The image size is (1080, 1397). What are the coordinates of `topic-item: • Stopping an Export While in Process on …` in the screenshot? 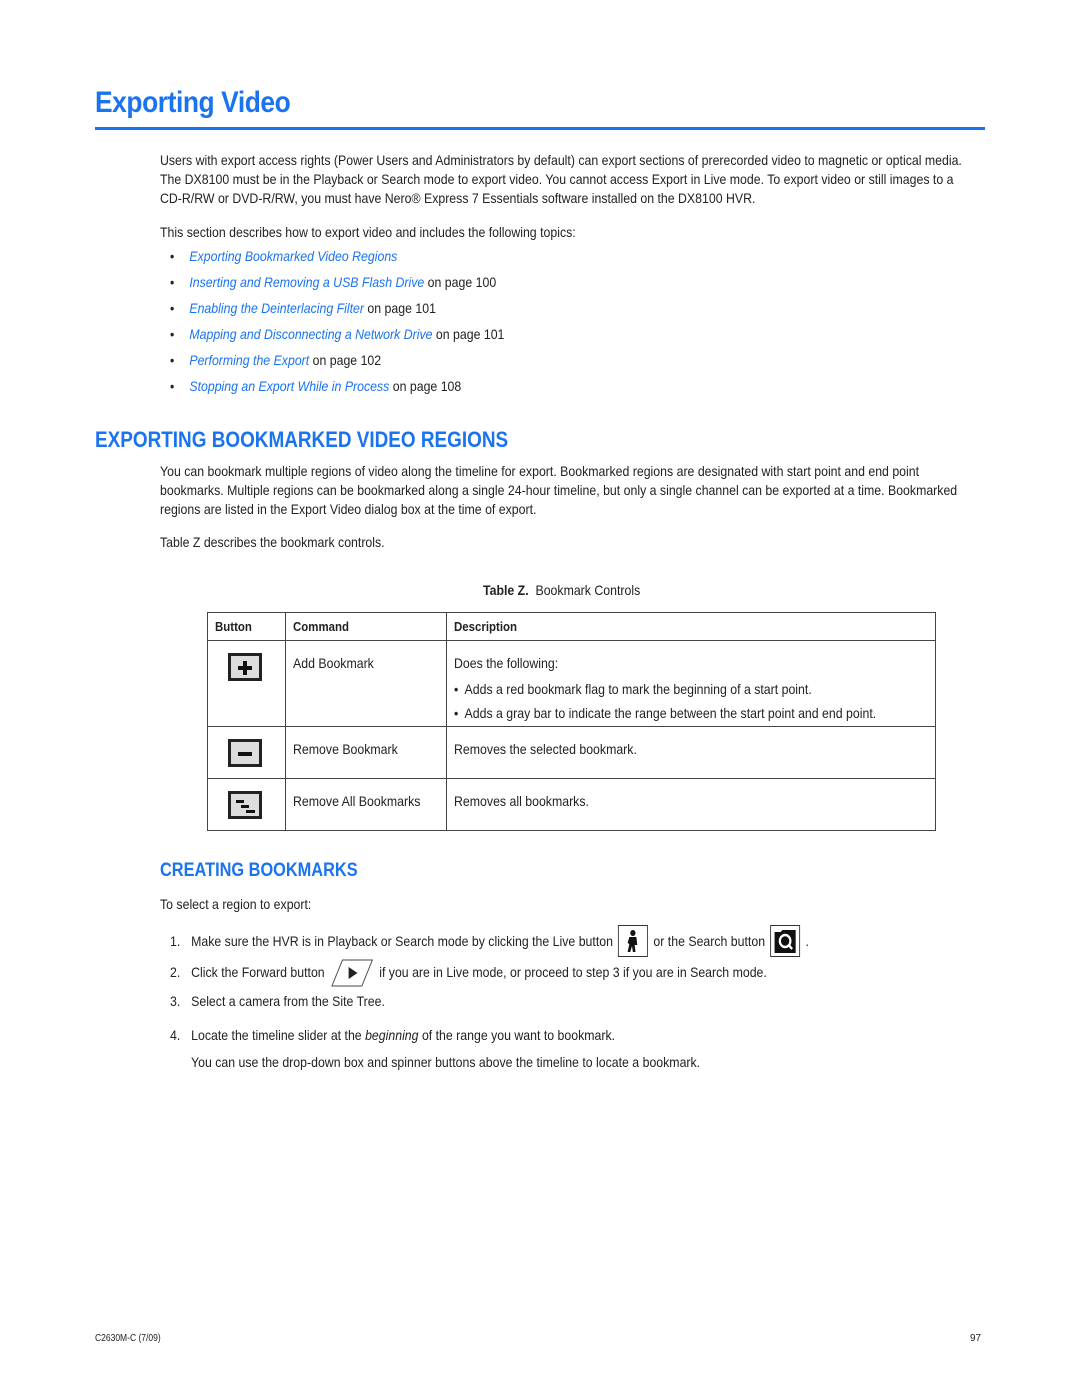 It's located at (337, 391).